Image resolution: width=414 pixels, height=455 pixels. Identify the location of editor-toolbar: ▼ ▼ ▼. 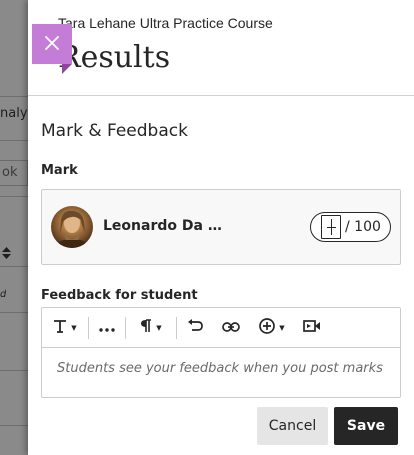
(221, 328).